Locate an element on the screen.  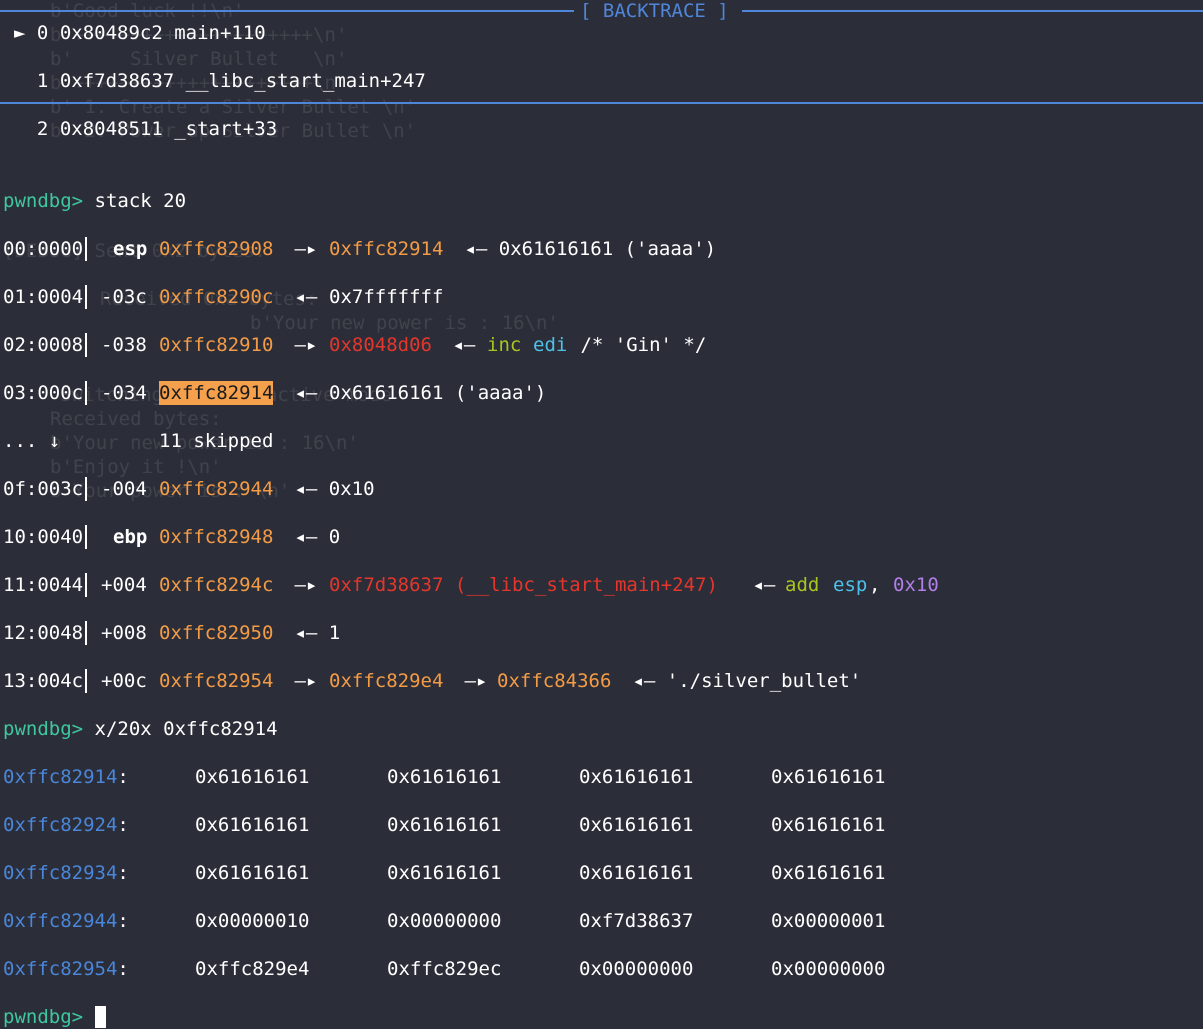
ghost-line: b'Your new power is : 16\n' is located at coordinates (404, 323).